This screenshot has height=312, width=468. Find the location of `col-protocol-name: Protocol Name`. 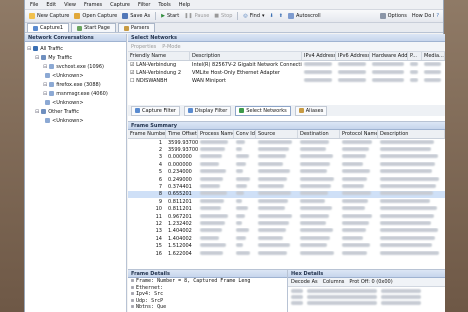

col-protocol-name: Protocol Name is located at coordinates (359, 134).